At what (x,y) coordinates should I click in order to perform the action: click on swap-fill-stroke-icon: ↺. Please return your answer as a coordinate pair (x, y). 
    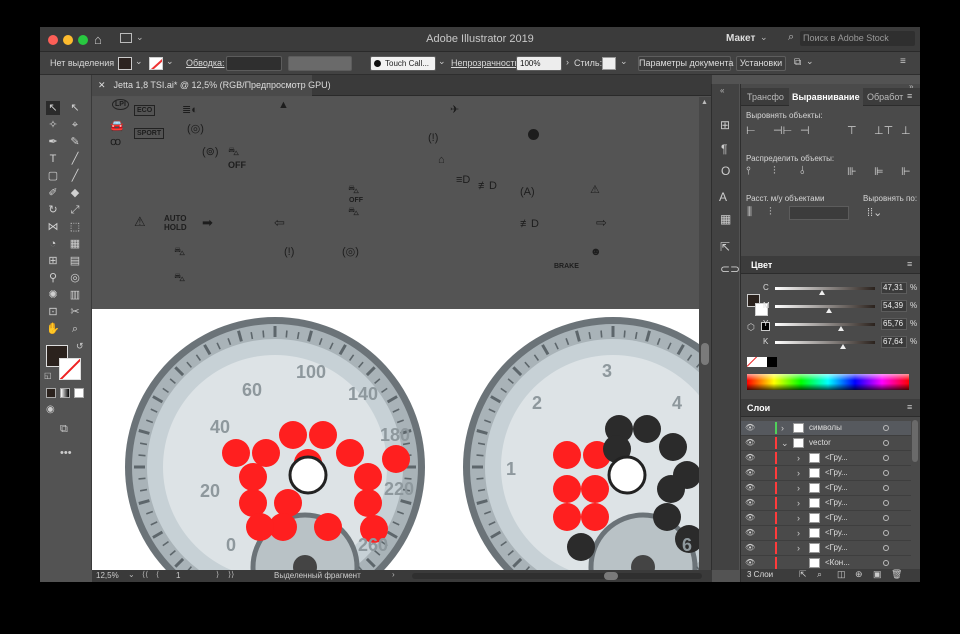
    Looking at the image, I should click on (80, 346).